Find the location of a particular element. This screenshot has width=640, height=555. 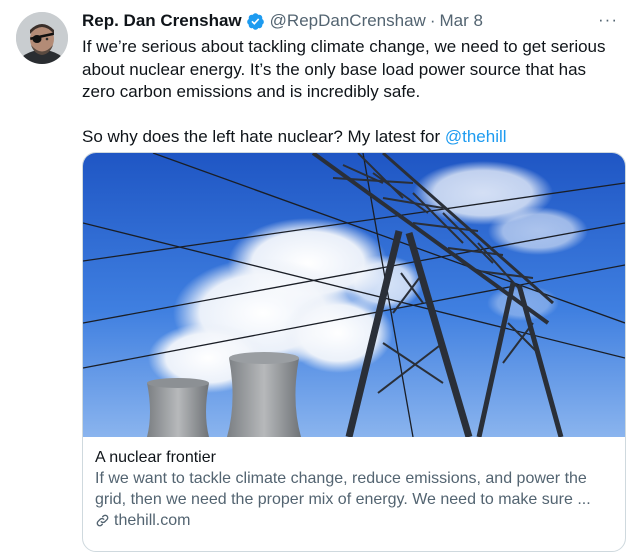

mention-link: @thehill is located at coordinates (476, 136).